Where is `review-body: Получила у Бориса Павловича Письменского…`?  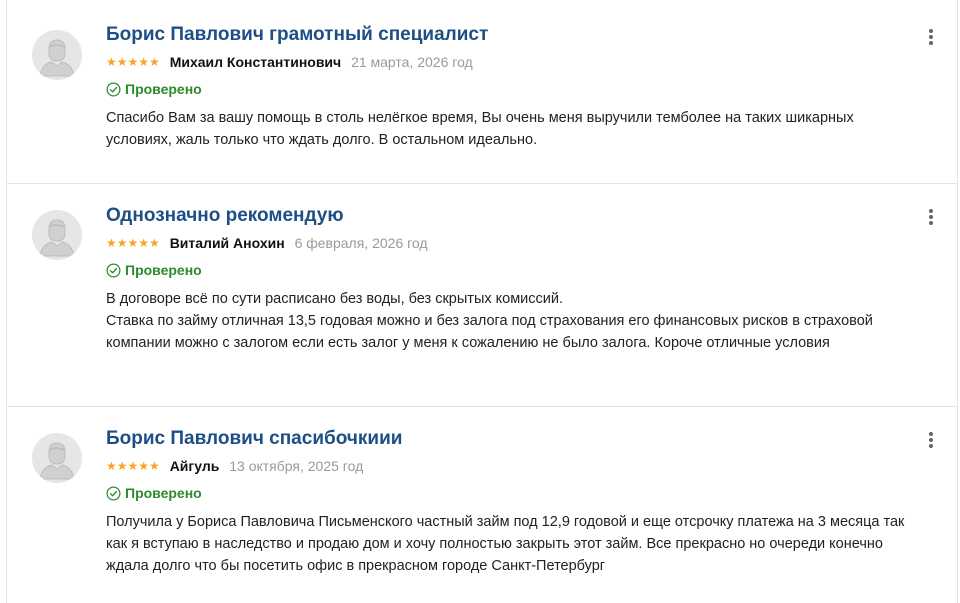 review-body: Получила у Бориса Павловича Письменского… is located at coordinates (511, 544).